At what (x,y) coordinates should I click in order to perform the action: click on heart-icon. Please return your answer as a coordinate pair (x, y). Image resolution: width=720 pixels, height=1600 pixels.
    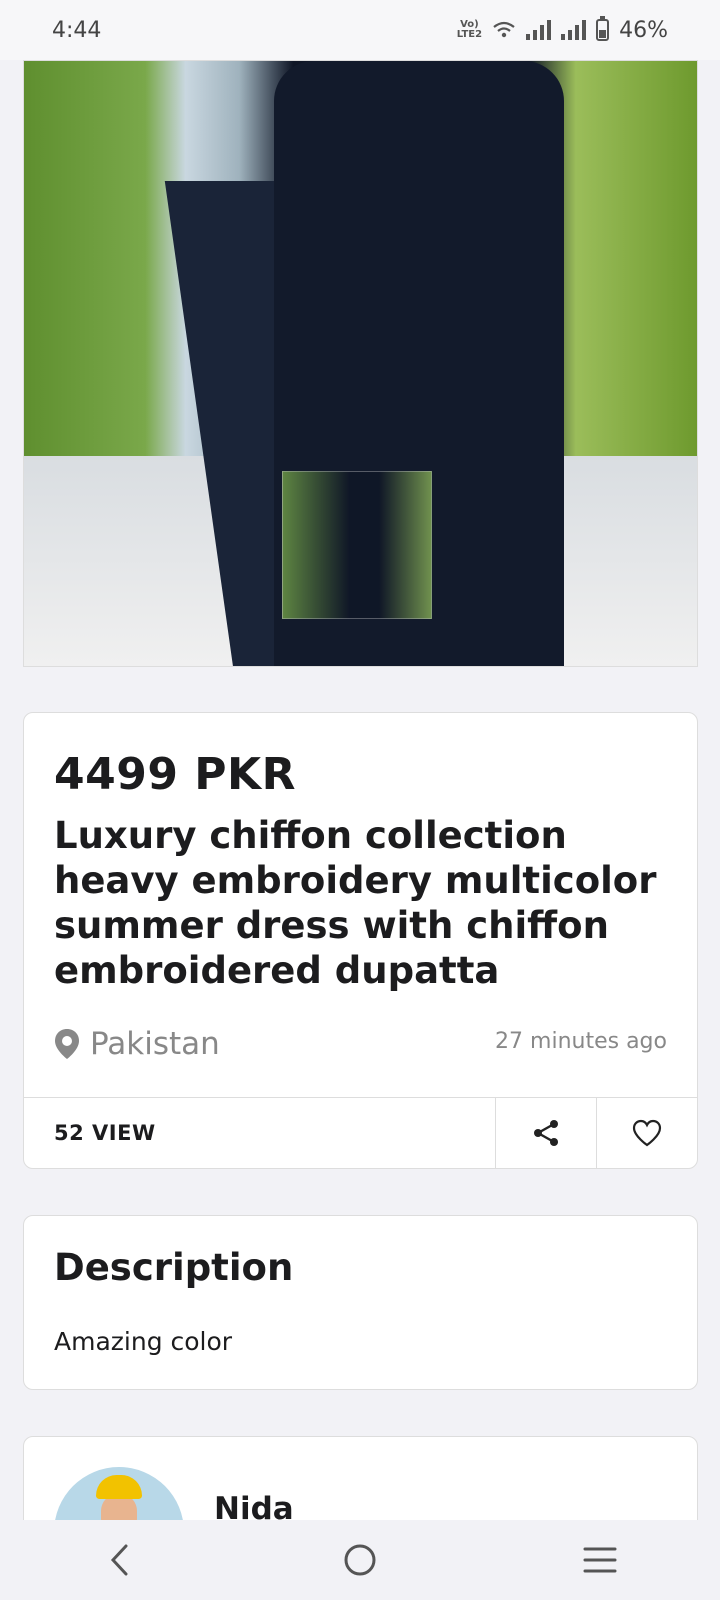
    Looking at the image, I should click on (647, 1133).